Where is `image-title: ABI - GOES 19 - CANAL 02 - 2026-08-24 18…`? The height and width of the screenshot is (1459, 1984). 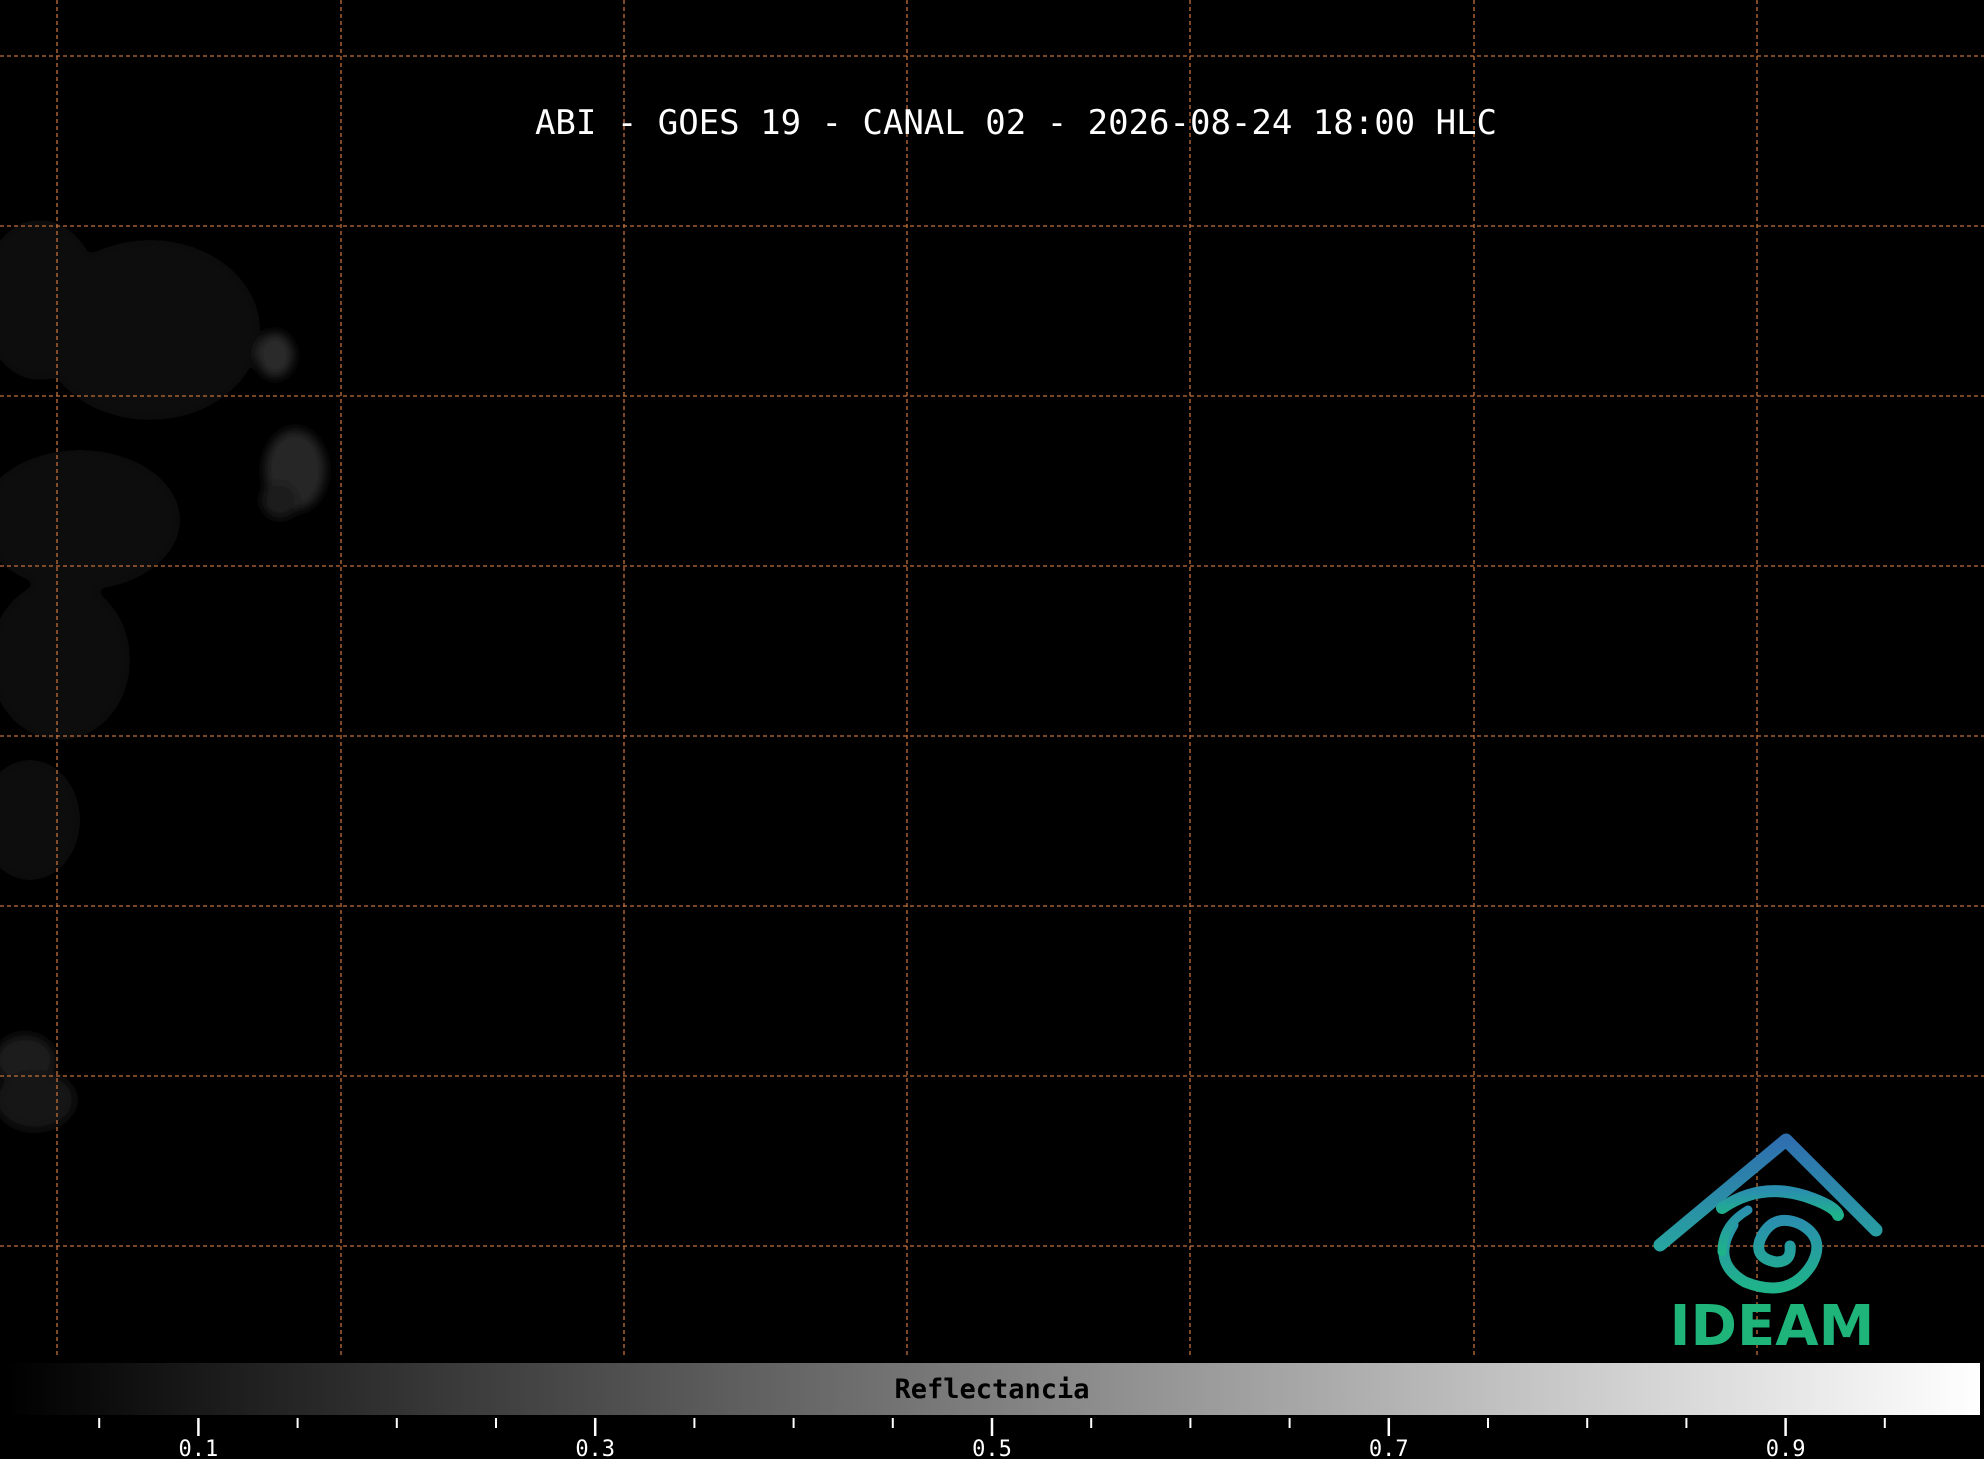 image-title: ABI - GOES 19 - CANAL 02 - 2026-08-24 18… is located at coordinates (1016, 123).